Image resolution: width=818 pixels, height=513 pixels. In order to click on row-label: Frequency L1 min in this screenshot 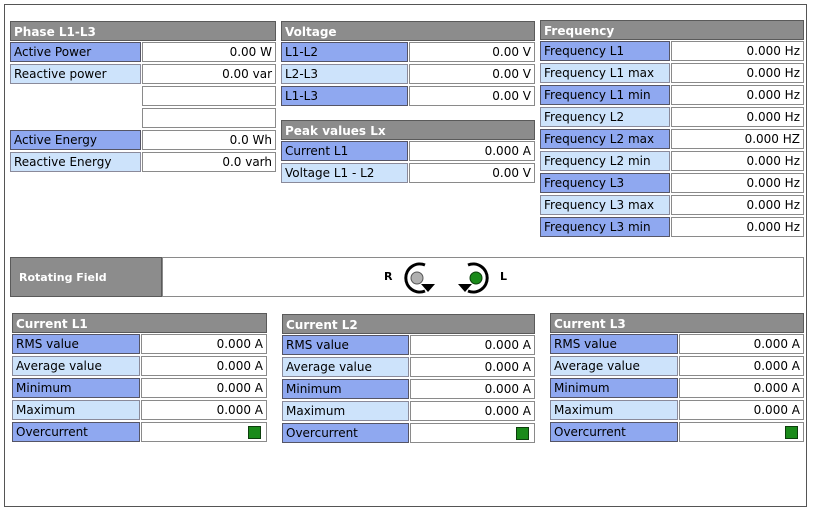, I will do `click(605, 95)`.